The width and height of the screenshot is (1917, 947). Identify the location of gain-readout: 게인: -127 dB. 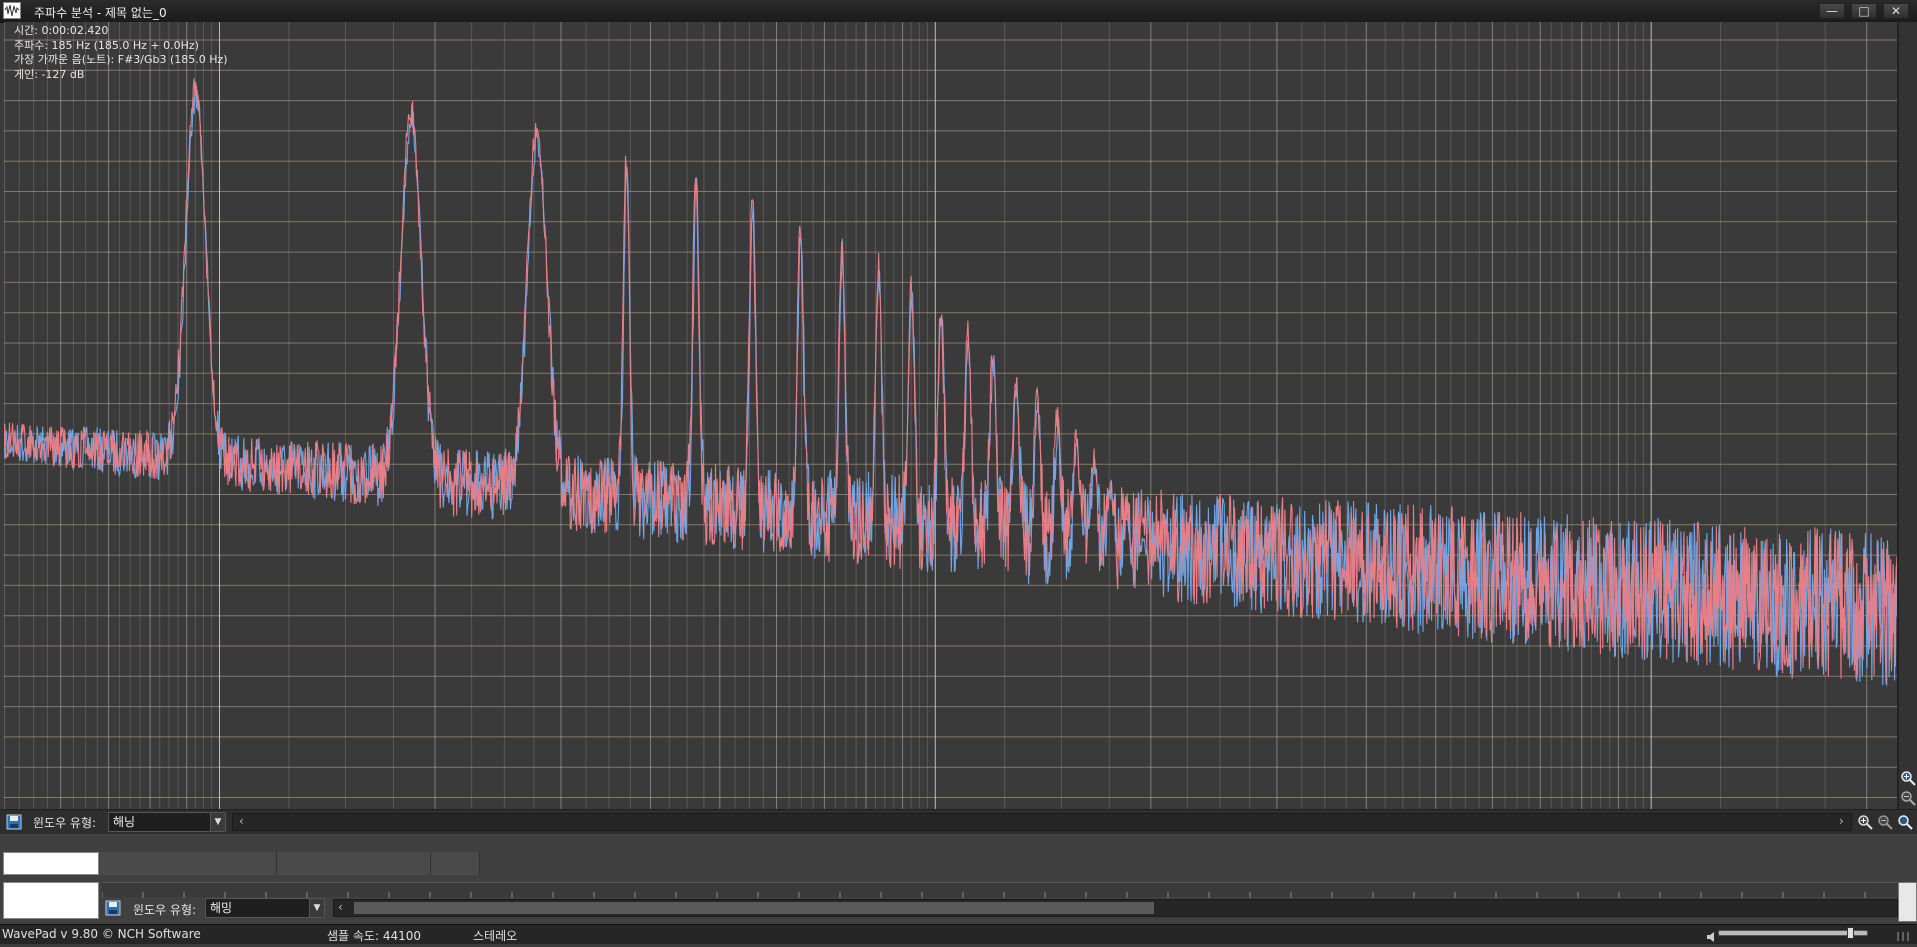
(49, 74).